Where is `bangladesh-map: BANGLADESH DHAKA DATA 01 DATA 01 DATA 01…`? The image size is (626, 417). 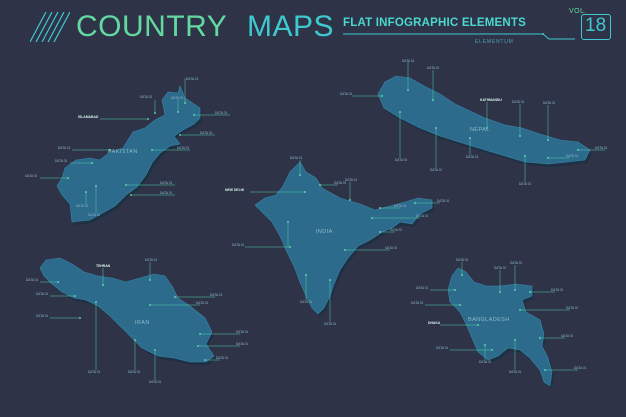 bangladesh-map: BANGLADESH DHAKA DATA 01 DATA 01 DATA 01… is located at coordinates (499, 323).